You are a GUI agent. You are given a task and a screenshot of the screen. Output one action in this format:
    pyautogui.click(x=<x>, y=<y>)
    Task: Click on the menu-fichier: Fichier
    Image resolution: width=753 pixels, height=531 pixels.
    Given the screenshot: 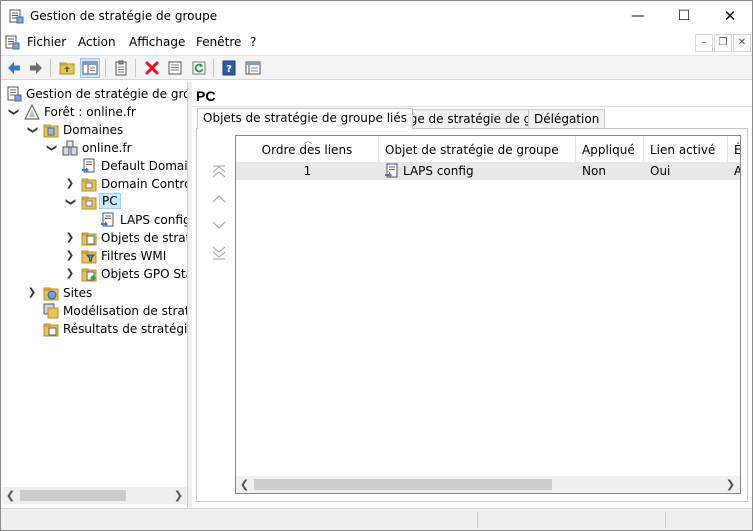 What is the action you would take?
    pyautogui.click(x=46, y=42)
    